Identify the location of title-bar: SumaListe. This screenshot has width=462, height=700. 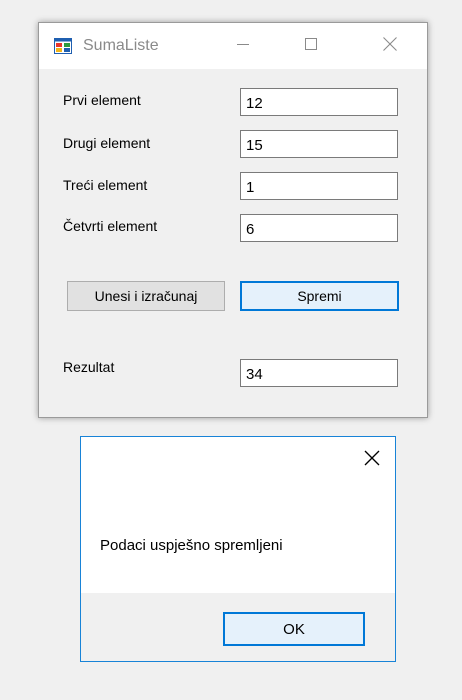
(233, 46).